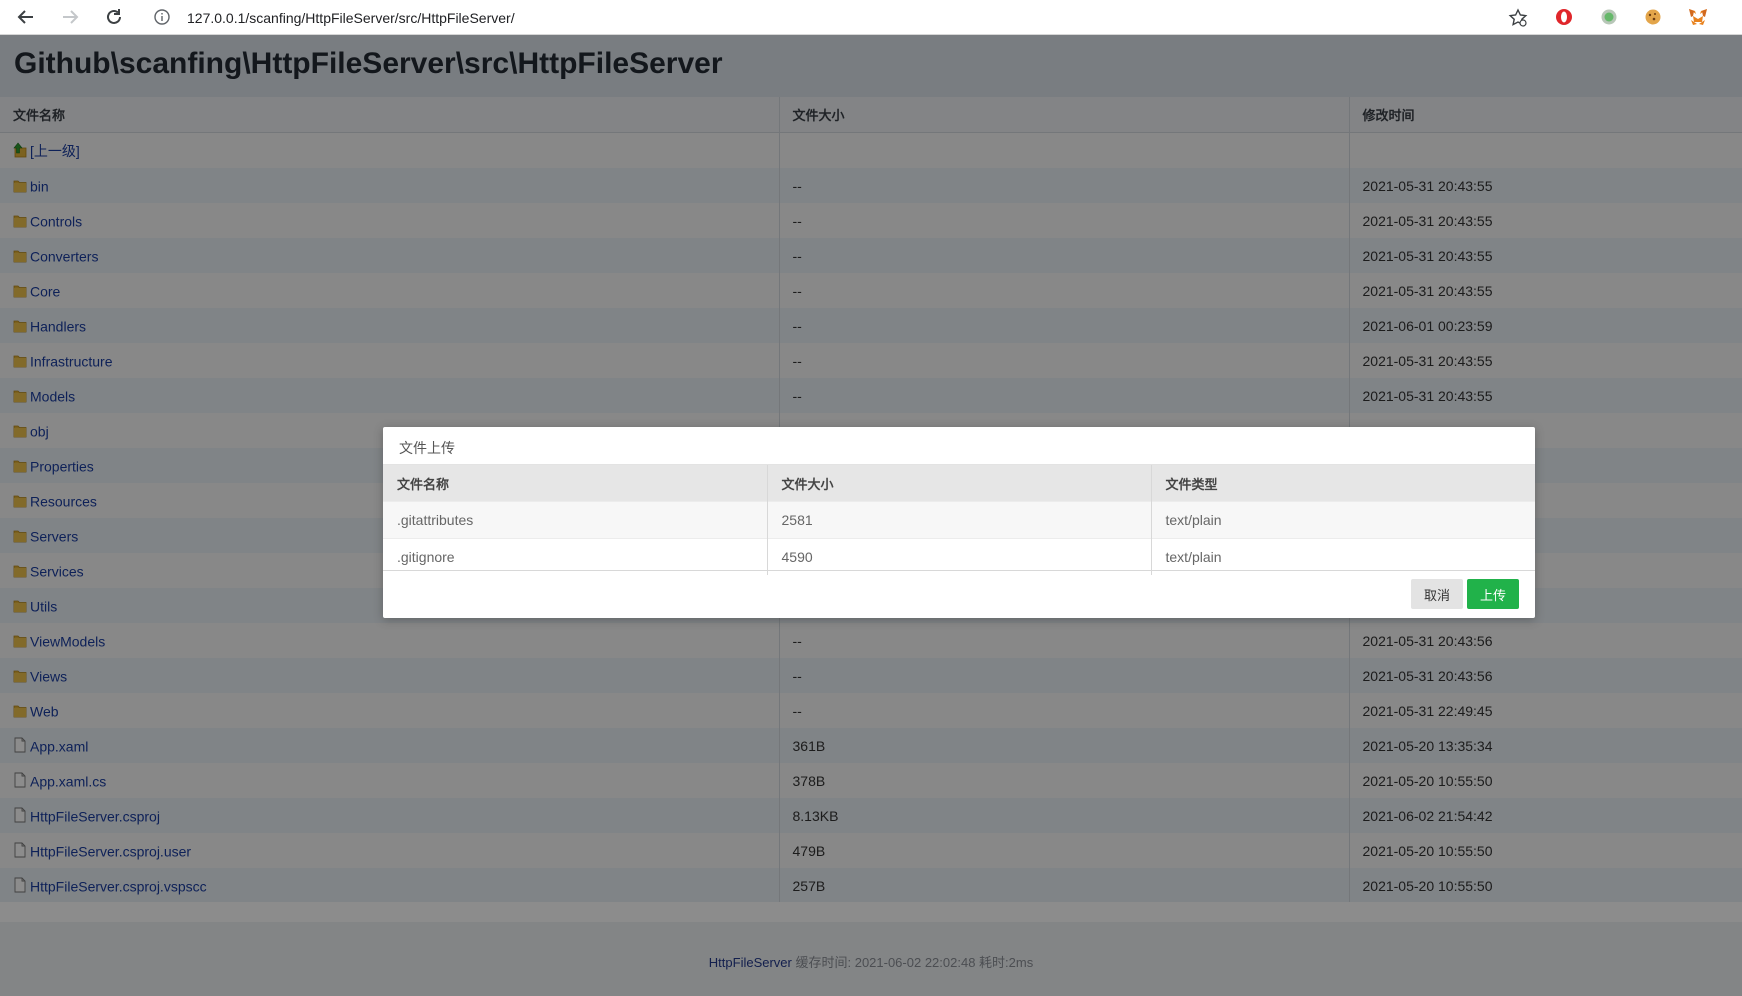 This screenshot has width=1742, height=996. Describe the element at coordinates (1609, 17) in the screenshot. I see `green-circle-extension-icon` at that location.